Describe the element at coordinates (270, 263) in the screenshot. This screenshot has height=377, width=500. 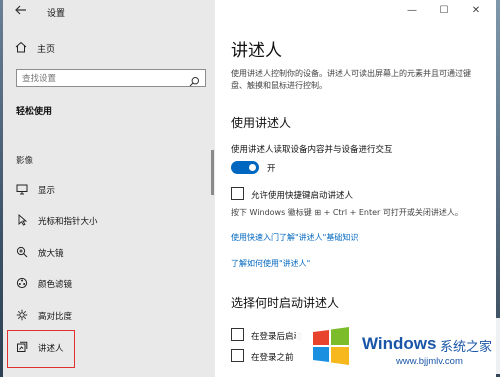
I see `learn-more-link: 了解如何使用"讲述人"` at that location.